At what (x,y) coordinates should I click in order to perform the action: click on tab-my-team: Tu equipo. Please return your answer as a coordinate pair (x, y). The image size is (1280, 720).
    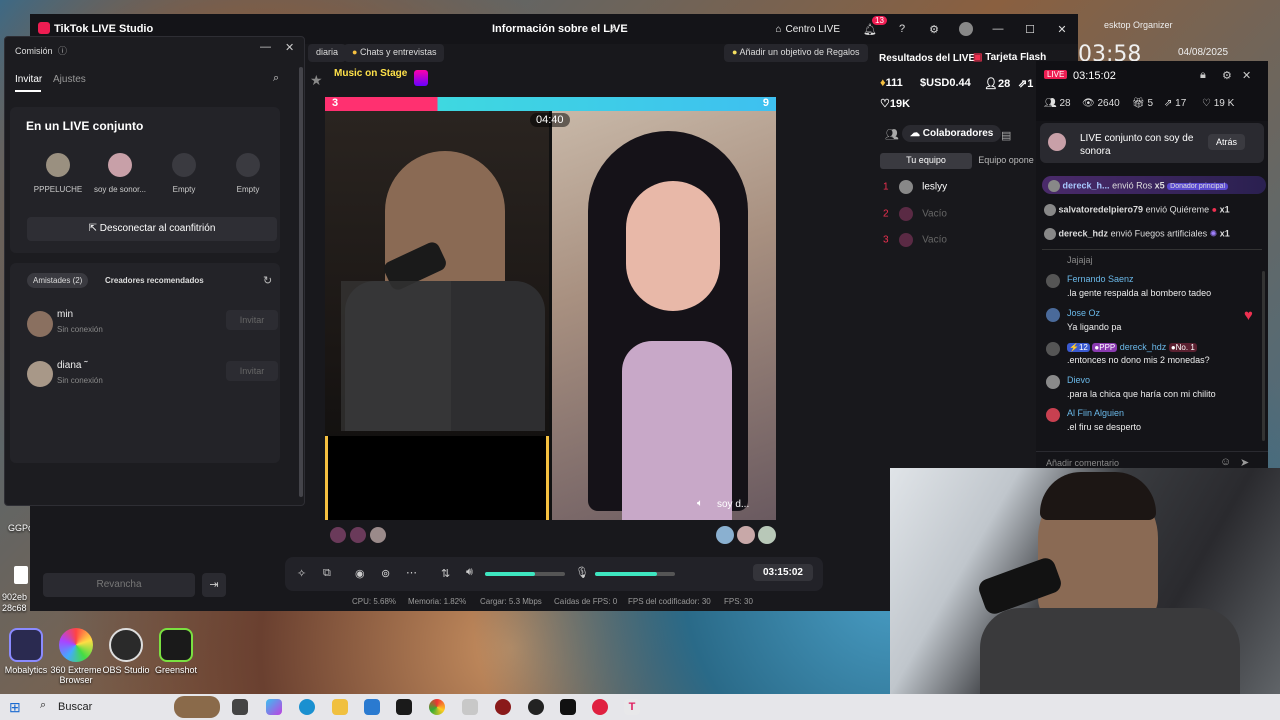
    Looking at the image, I should click on (926, 161).